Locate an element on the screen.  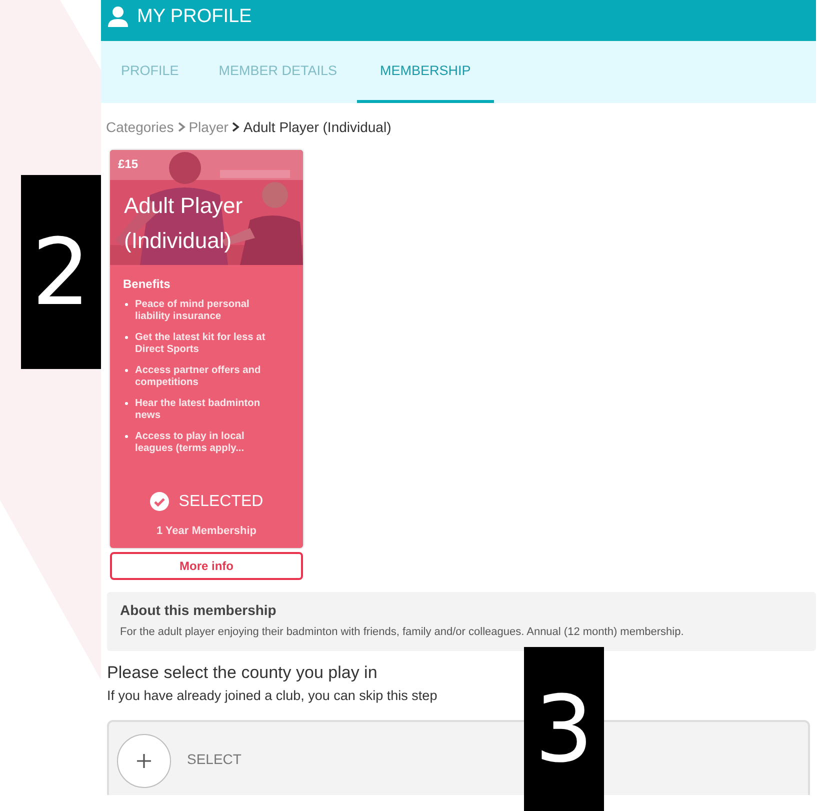
membership-card is located at coordinates (206, 349).